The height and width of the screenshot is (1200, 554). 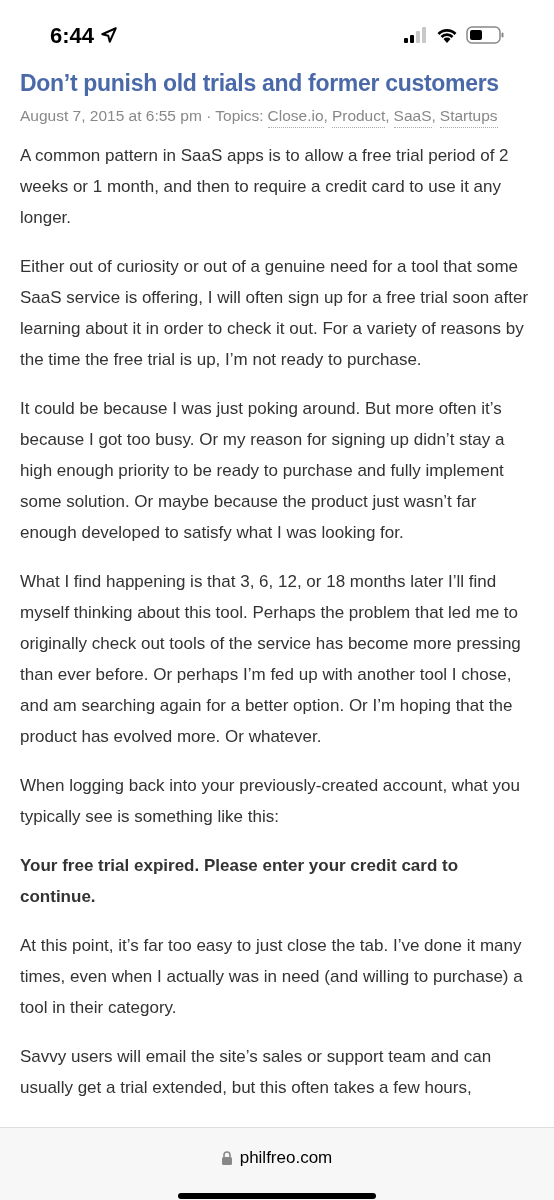 I want to click on post-title: Don’t punish old trials and former customers, so click(x=260, y=83).